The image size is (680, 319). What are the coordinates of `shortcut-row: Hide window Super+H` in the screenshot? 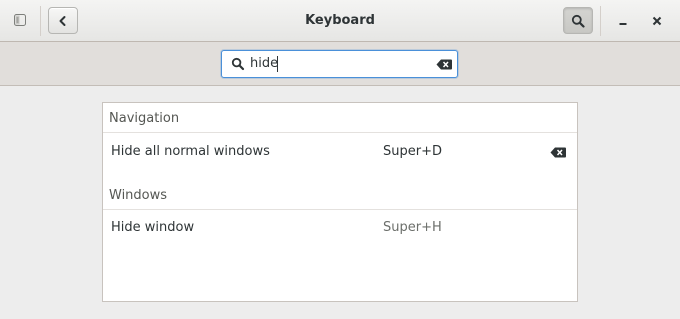 It's located at (340, 228).